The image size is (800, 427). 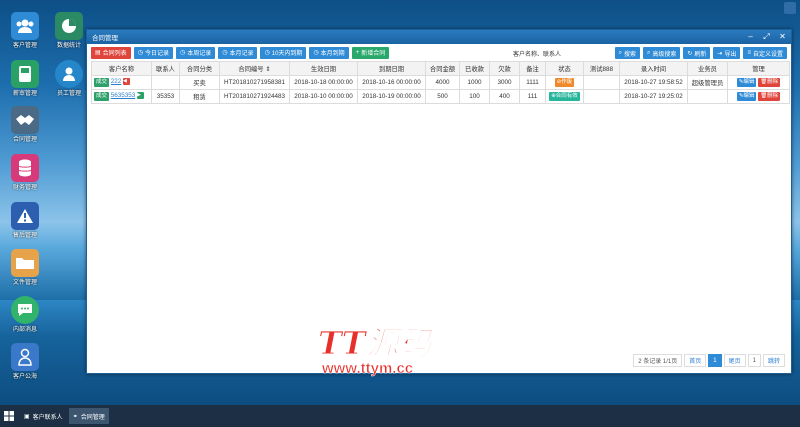 I want to click on debt-cell: 400, so click(x=504, y=96).